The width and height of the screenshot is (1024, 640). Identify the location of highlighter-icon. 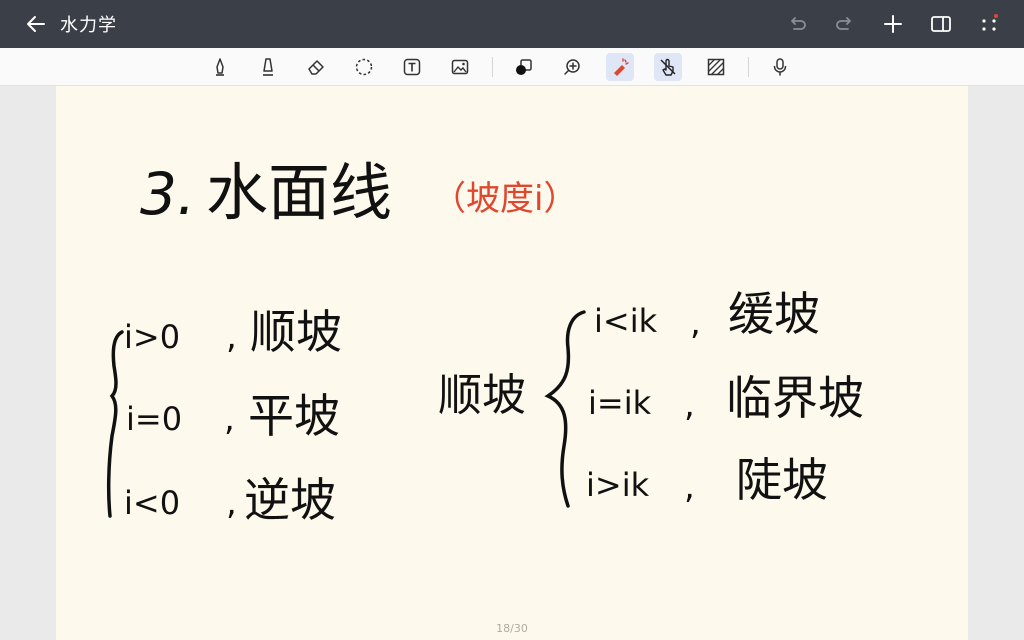
(268, 67).